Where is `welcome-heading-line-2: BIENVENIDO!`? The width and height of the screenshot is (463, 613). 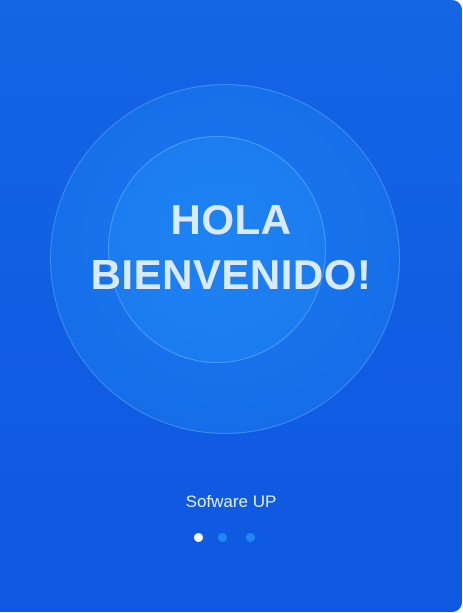
welcome-heading-line-2: BIENVENIDO! is located at coordinates (231, 274).